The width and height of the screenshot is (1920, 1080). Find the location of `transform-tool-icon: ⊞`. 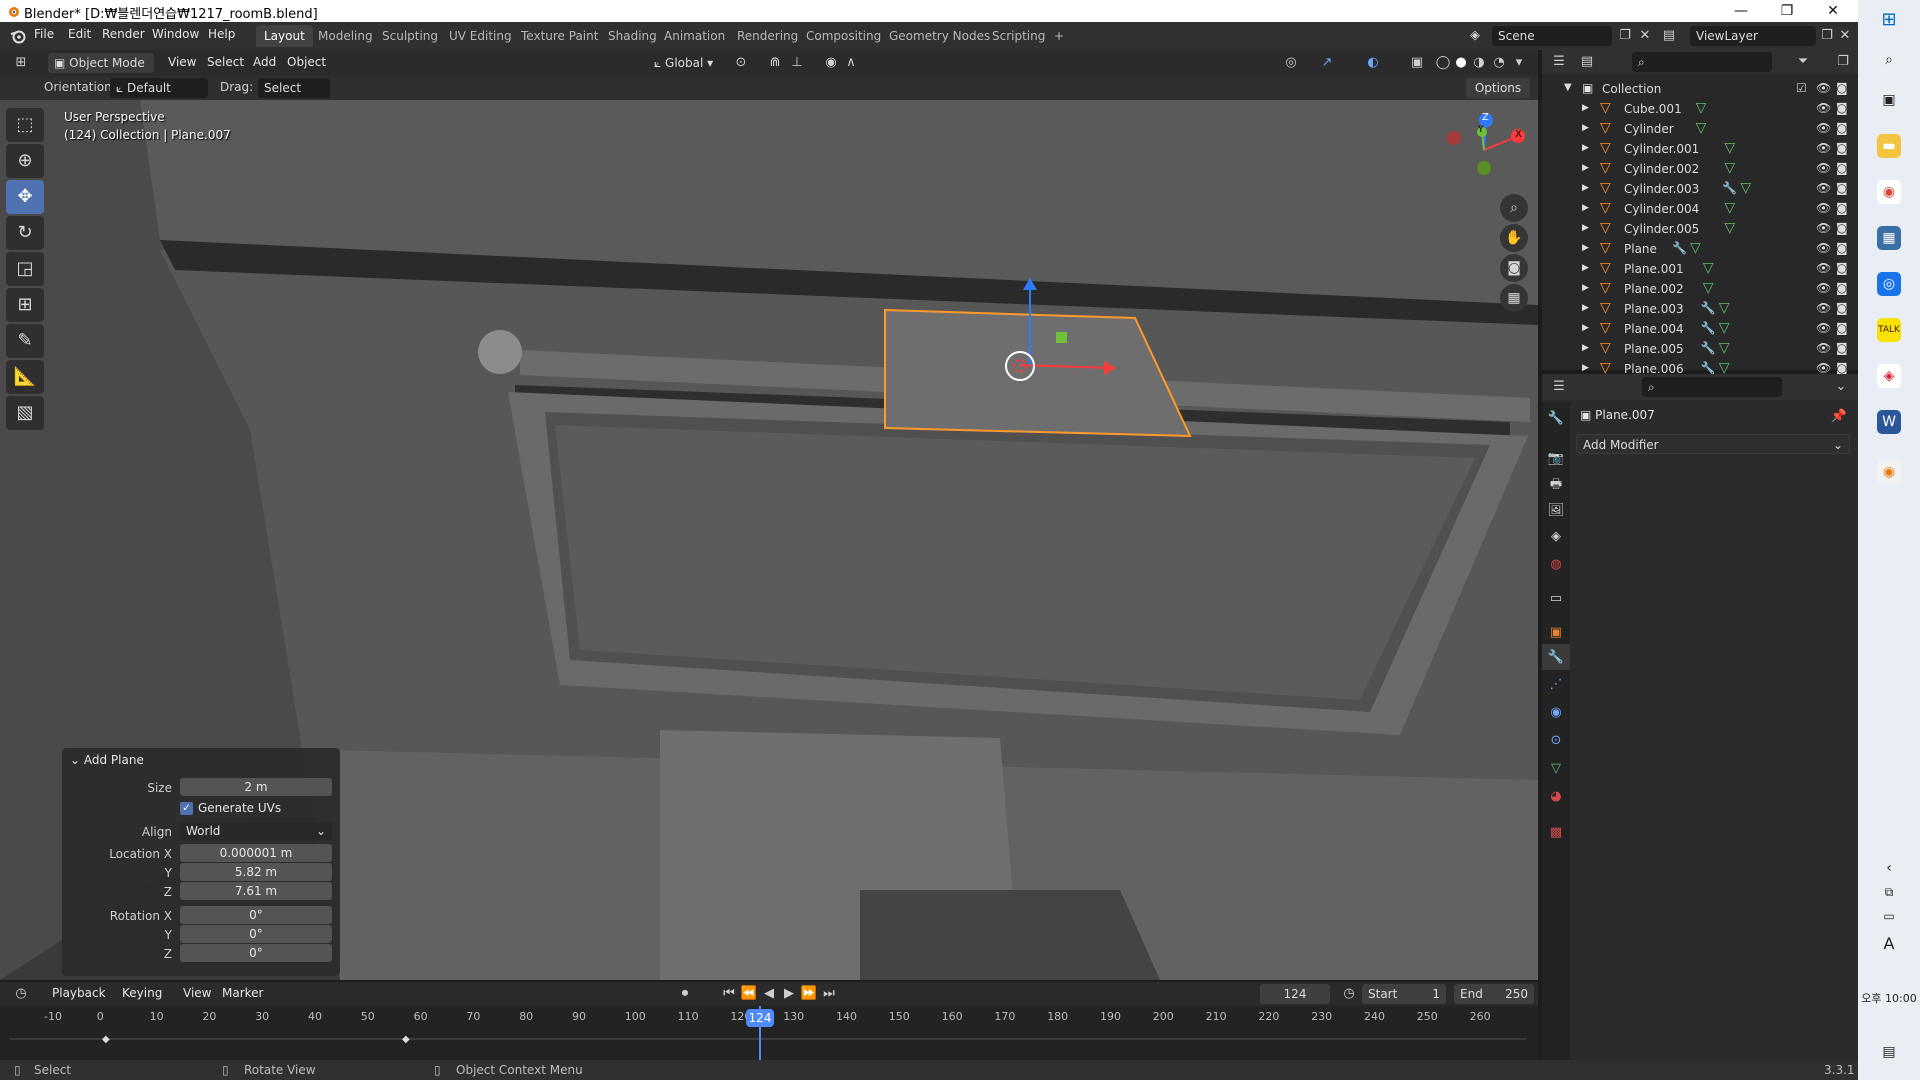

transform-tool-icon: ⊞ is located at coordinates (25, 305).